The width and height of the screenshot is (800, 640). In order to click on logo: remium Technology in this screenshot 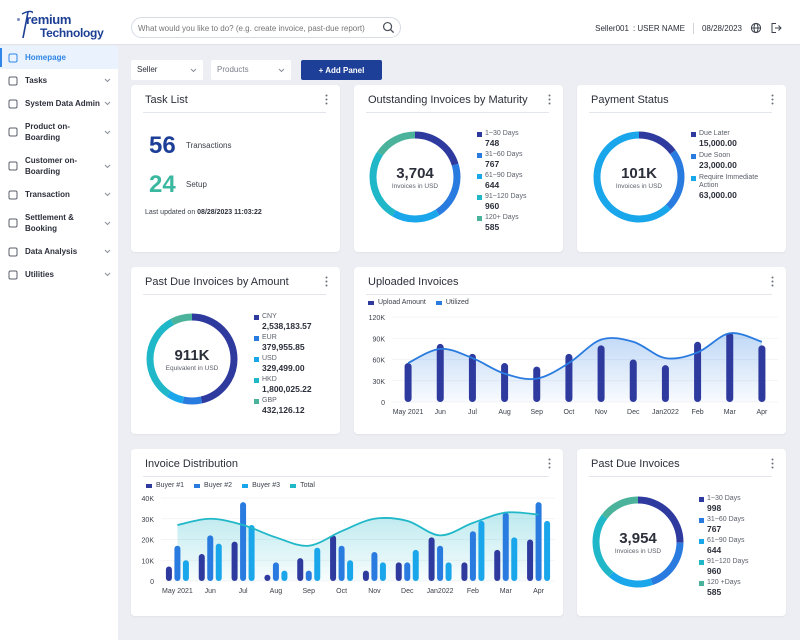, I will do `click(61, 26)`.